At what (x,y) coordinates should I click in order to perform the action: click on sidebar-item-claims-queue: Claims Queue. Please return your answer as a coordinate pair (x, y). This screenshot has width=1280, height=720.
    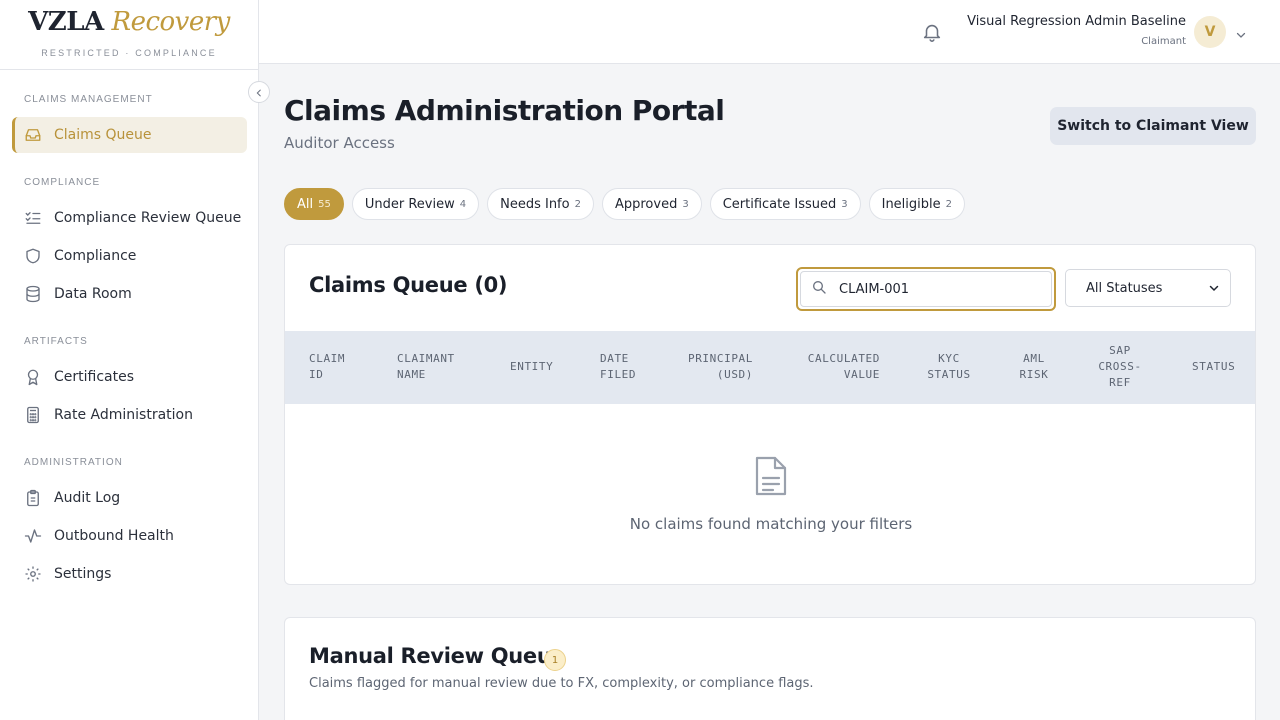
    Looking at the image, I should click on (129, 135).